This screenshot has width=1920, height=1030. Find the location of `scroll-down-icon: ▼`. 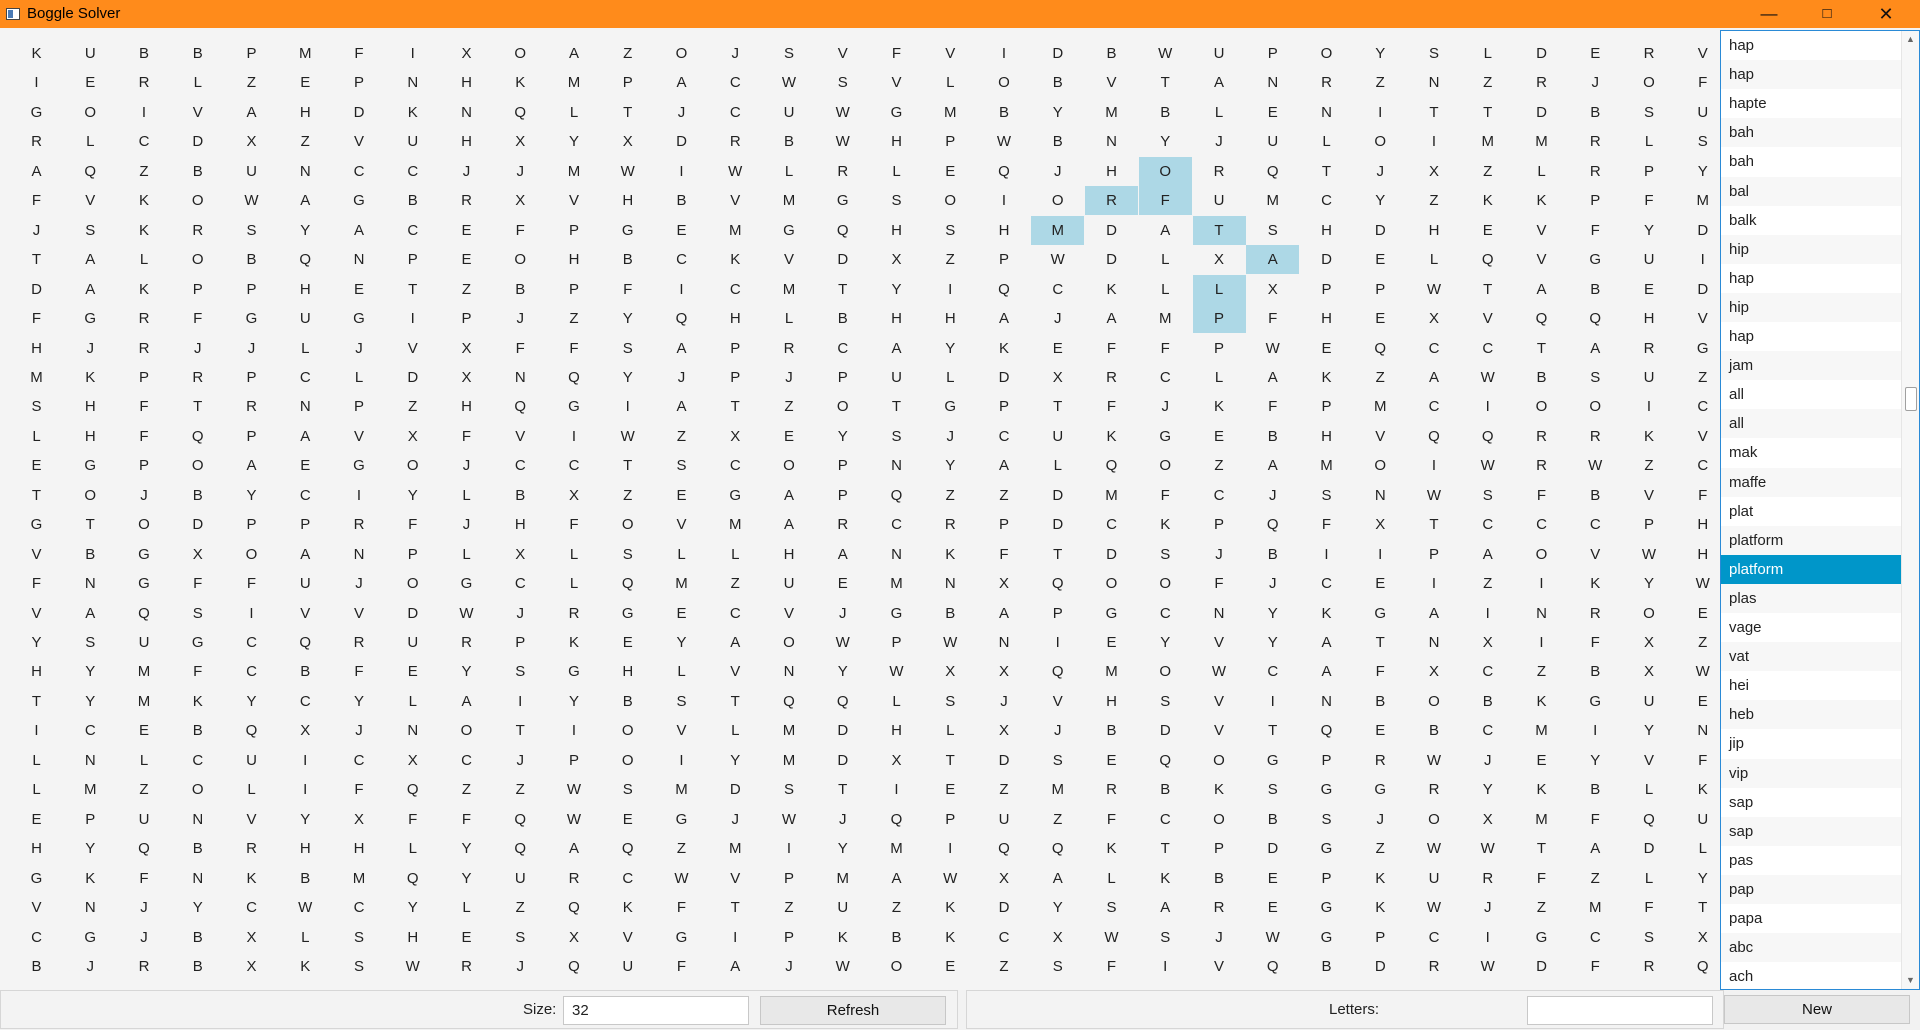

scroll-down-icon: ▼ is located at coordinates (1910, 980).